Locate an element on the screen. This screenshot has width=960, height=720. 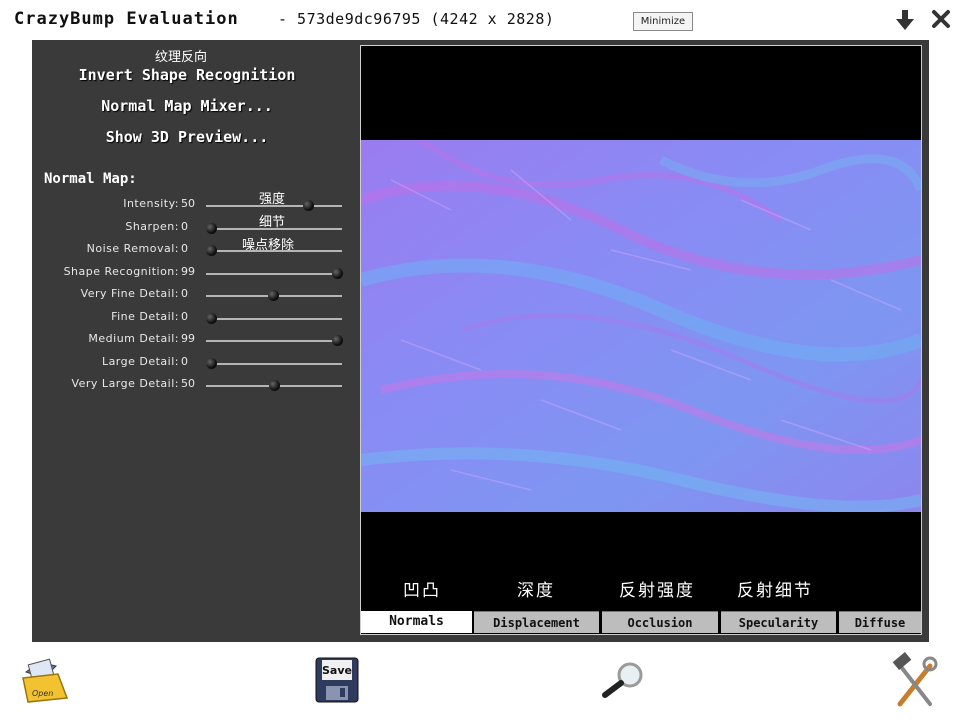
occlusion-cn-caption: 反射强度 is located at coordinates (657, 591).